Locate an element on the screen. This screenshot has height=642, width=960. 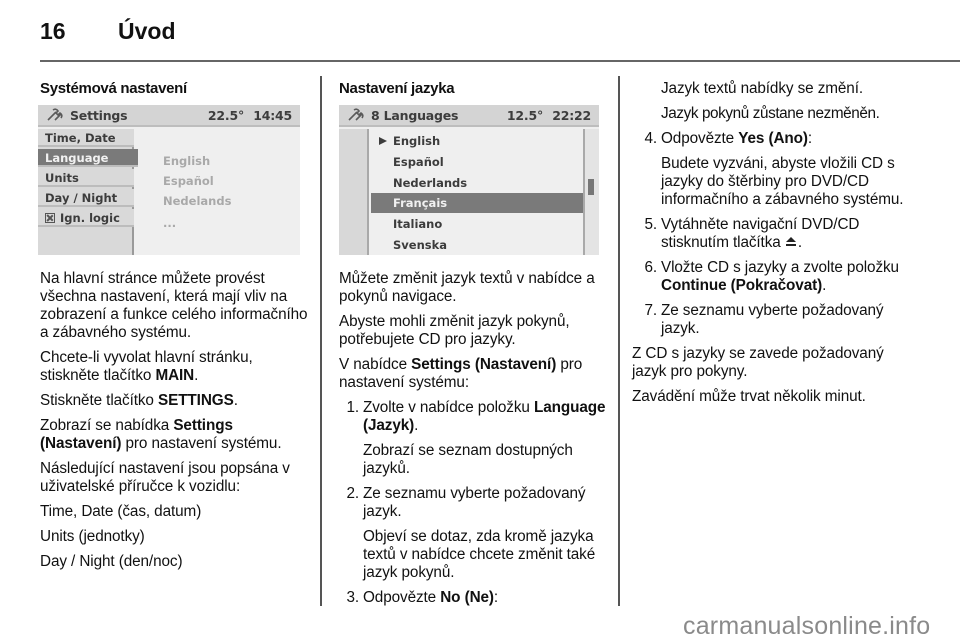
language-item-nederlands: Nederlands is located at coordinates (477, 183).